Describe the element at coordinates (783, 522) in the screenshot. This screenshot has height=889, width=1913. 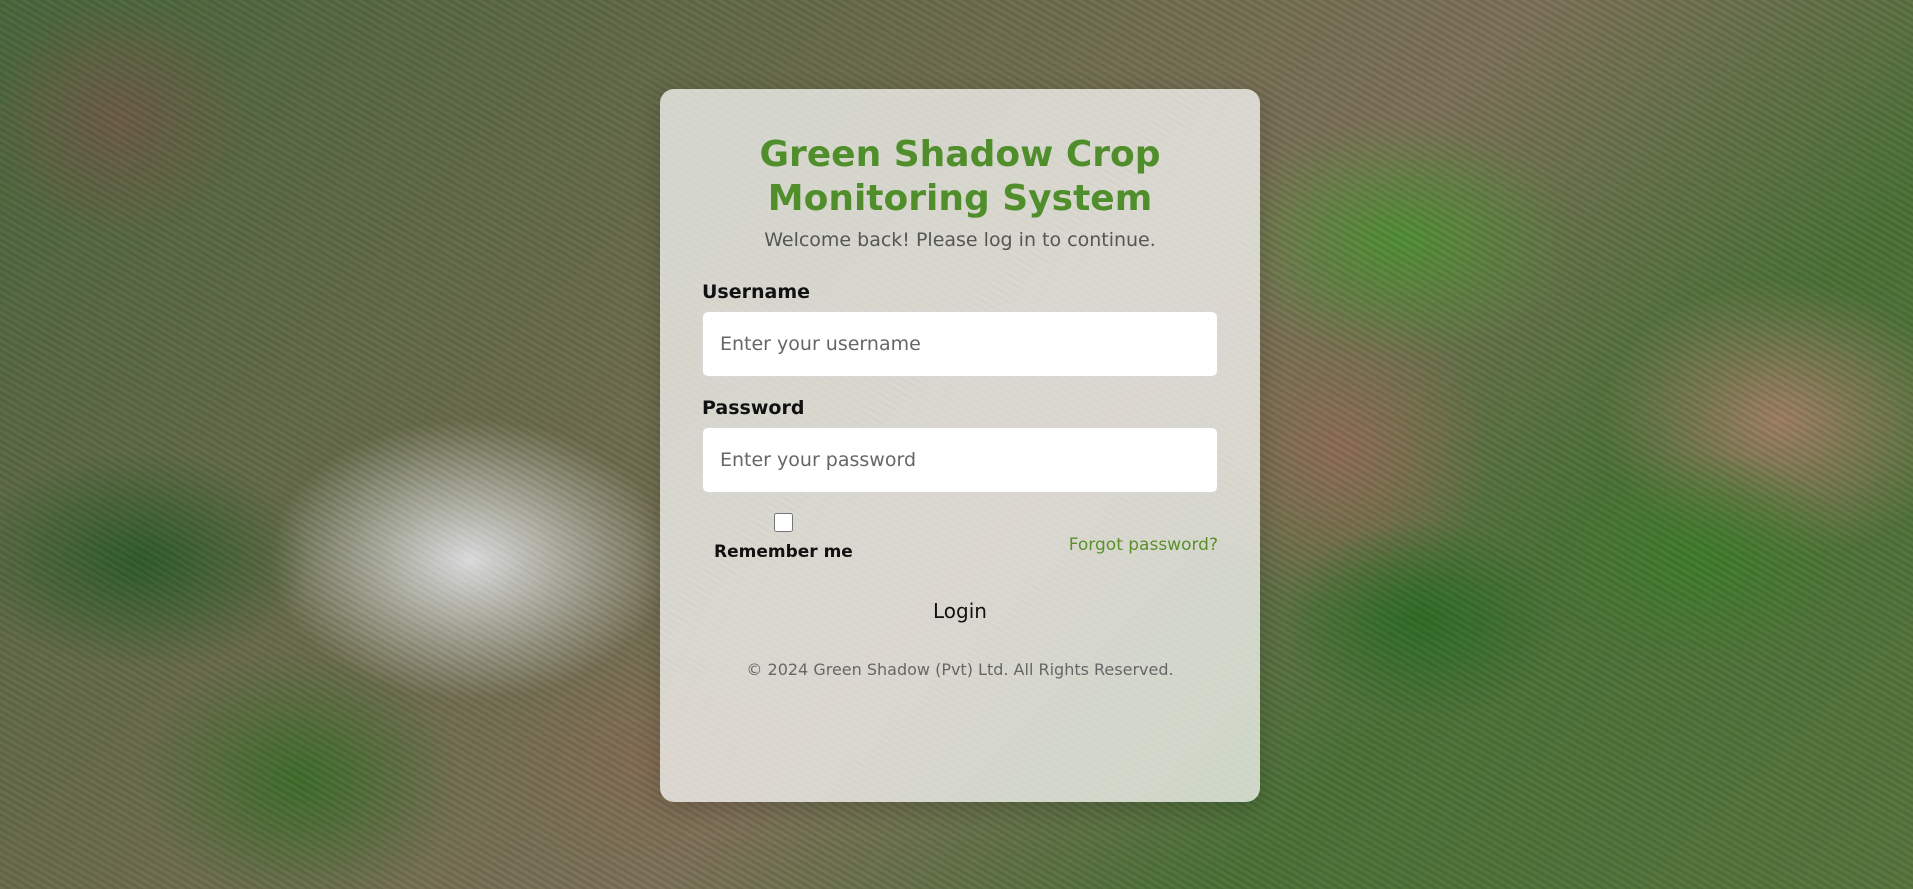
I see `remember-me-checkbox` at that location.